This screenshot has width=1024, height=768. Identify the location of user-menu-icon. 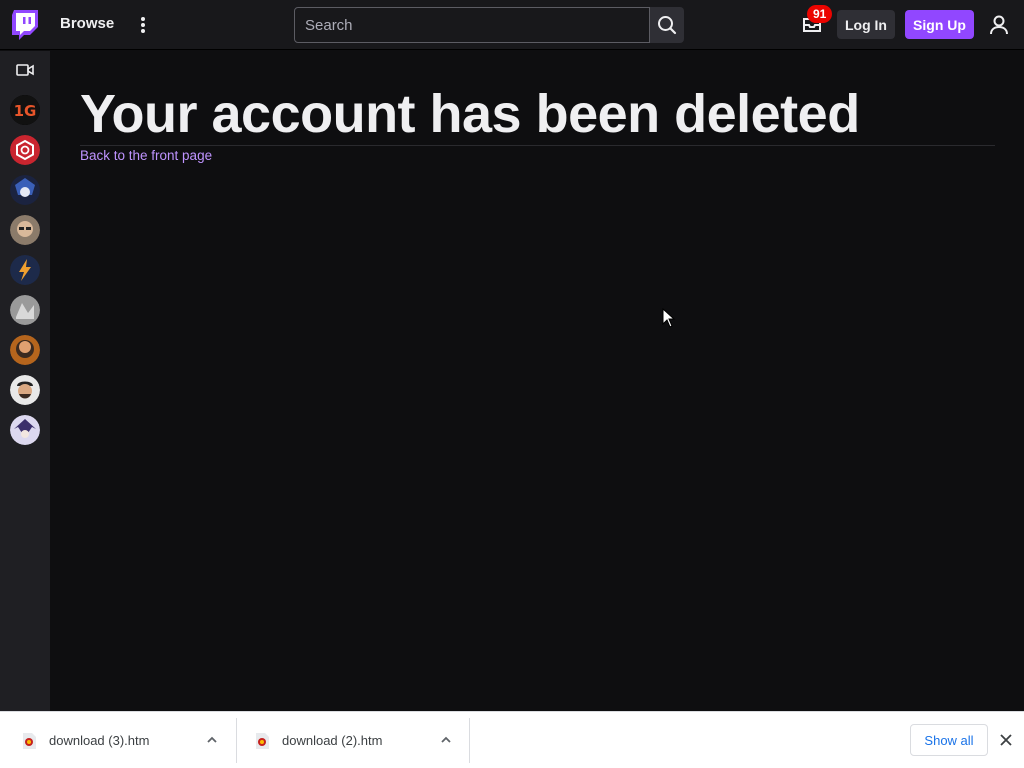
(999, 25).